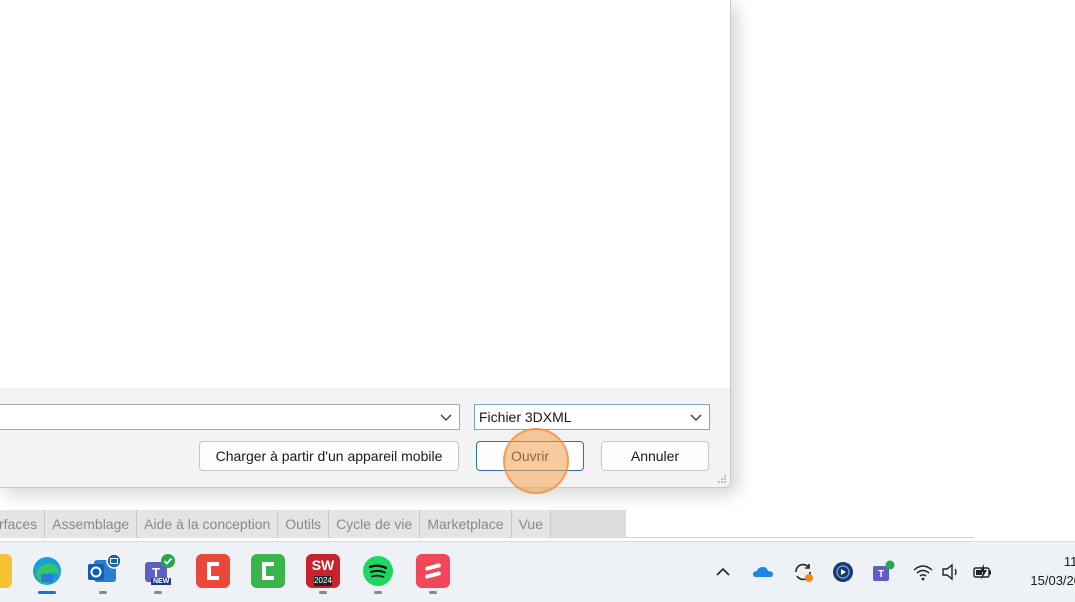  I want to click on tab-cycle-de-vie: Cycle de vie, so click(375, 524).